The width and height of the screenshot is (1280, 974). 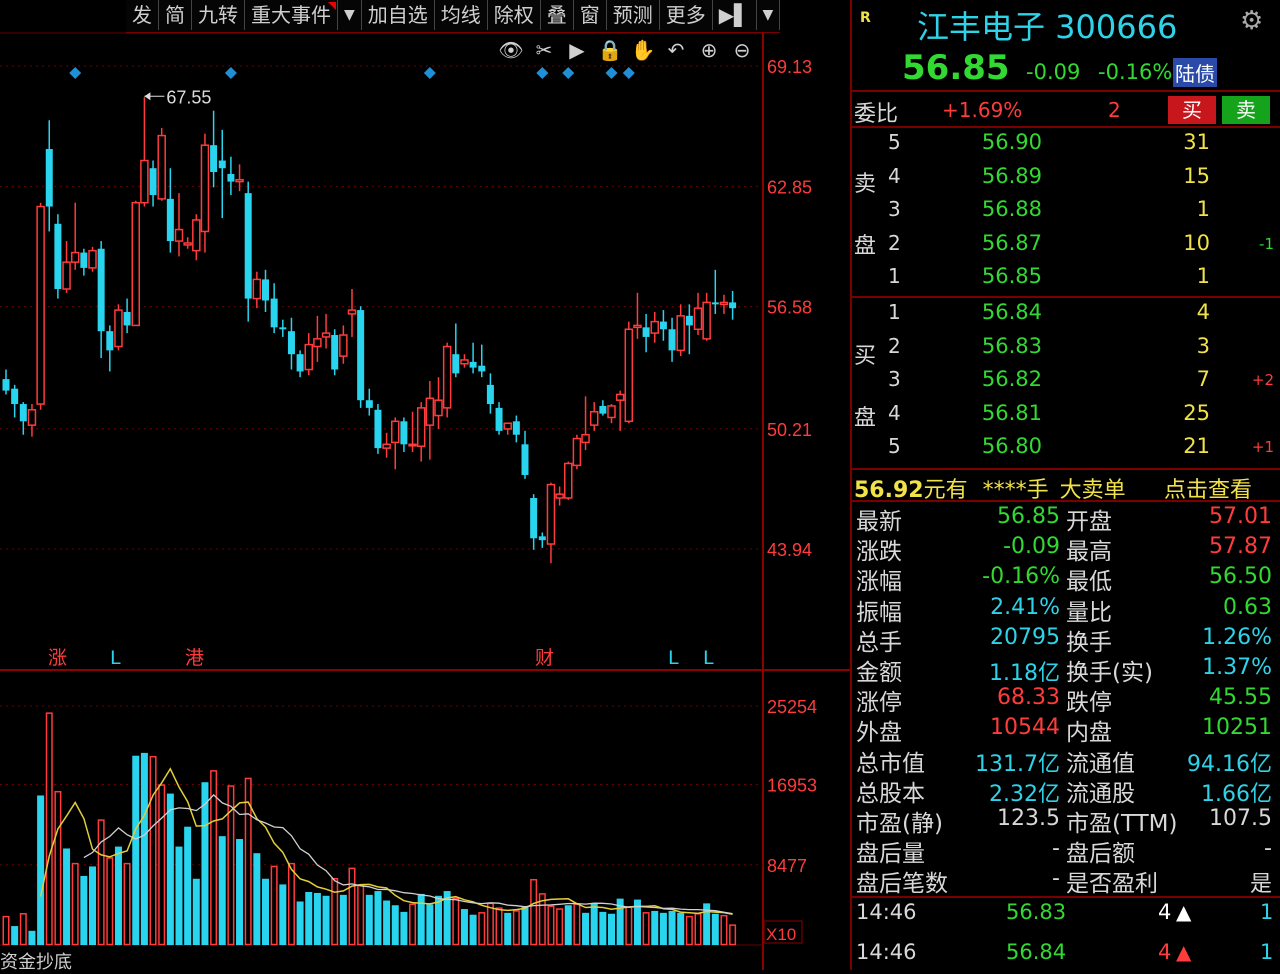 What do you see at coordinates (789, 430) in the screenshot?
I see `price-tick-label: 50.21` at bounding box center [789, 430].